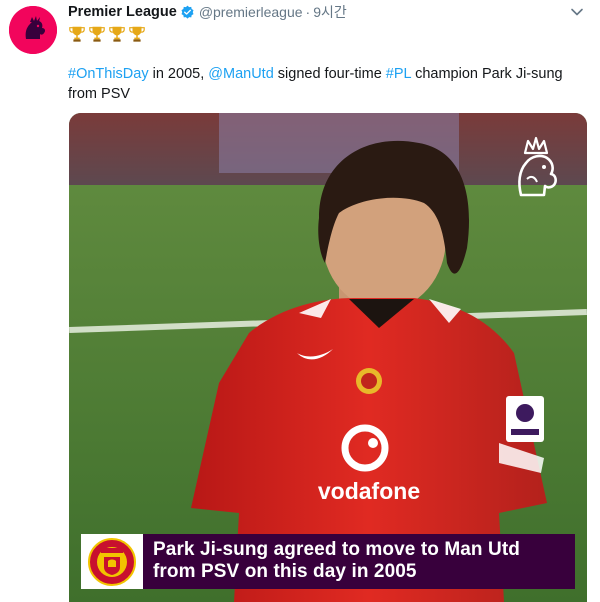 The width and height of the screenshot is (600, 602). I want to click on man-utd-crest-icon, so click(112, 561).